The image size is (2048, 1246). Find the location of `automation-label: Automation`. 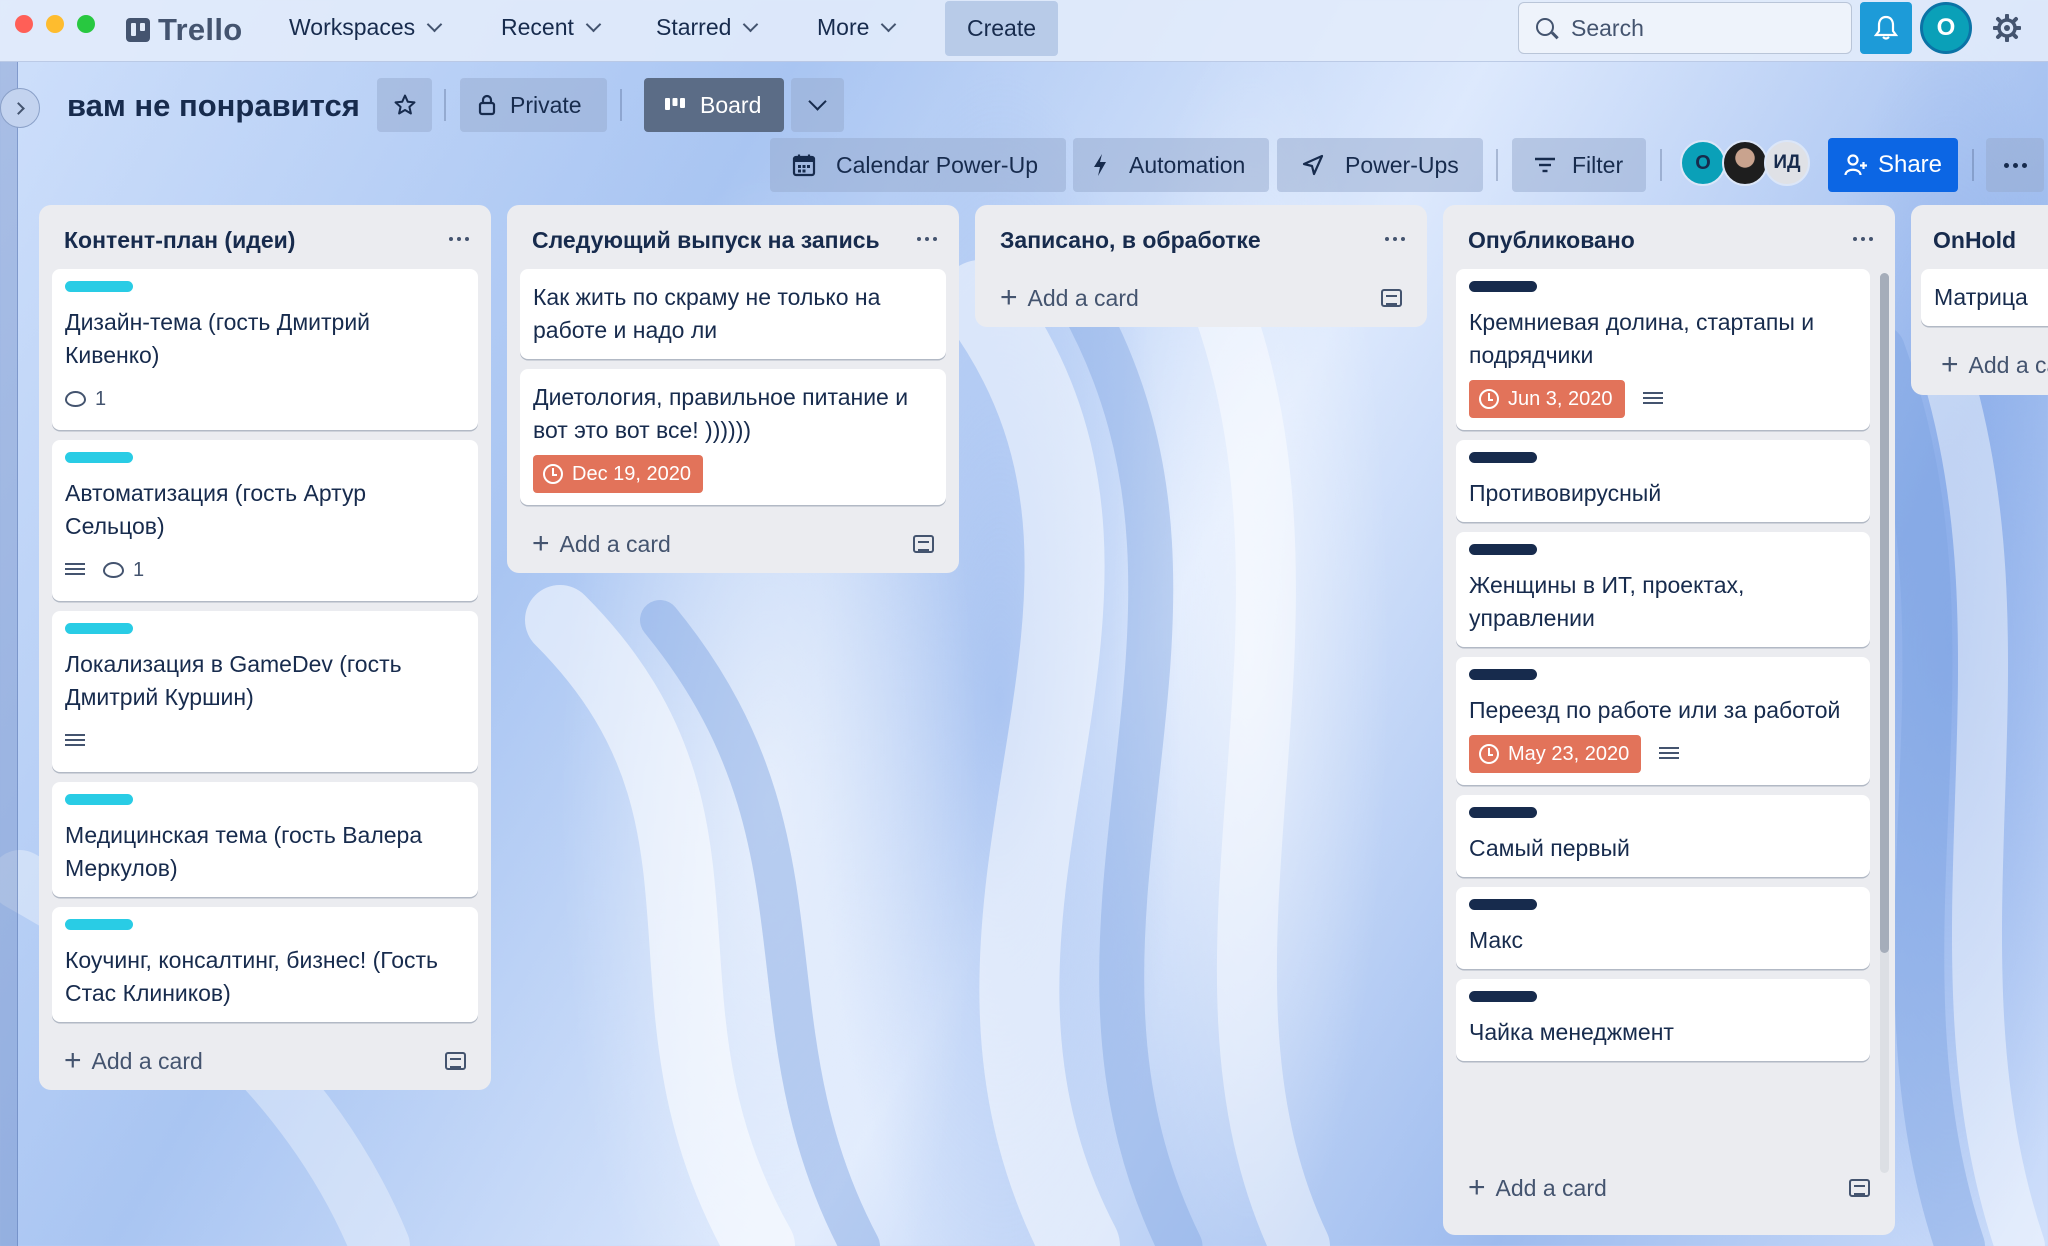

automation-label: Automation is located at coordinates (1187, 164).